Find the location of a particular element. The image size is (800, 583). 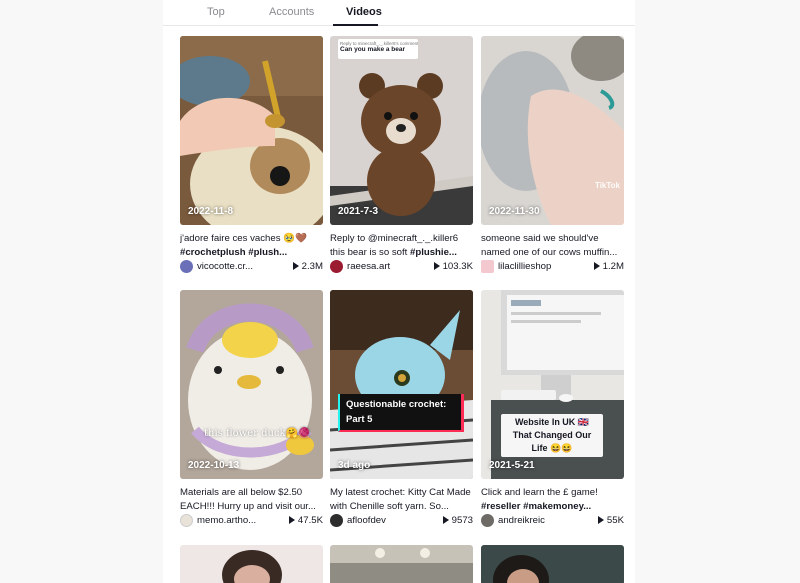

crochet-cow-muffin-image is located at coordinates (552, 130).